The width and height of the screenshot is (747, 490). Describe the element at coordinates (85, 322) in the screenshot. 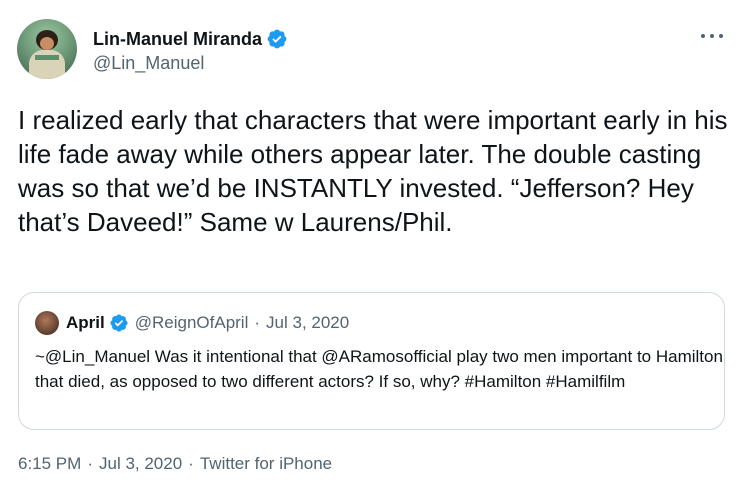

I see `quoted-author-name: April` at that location.